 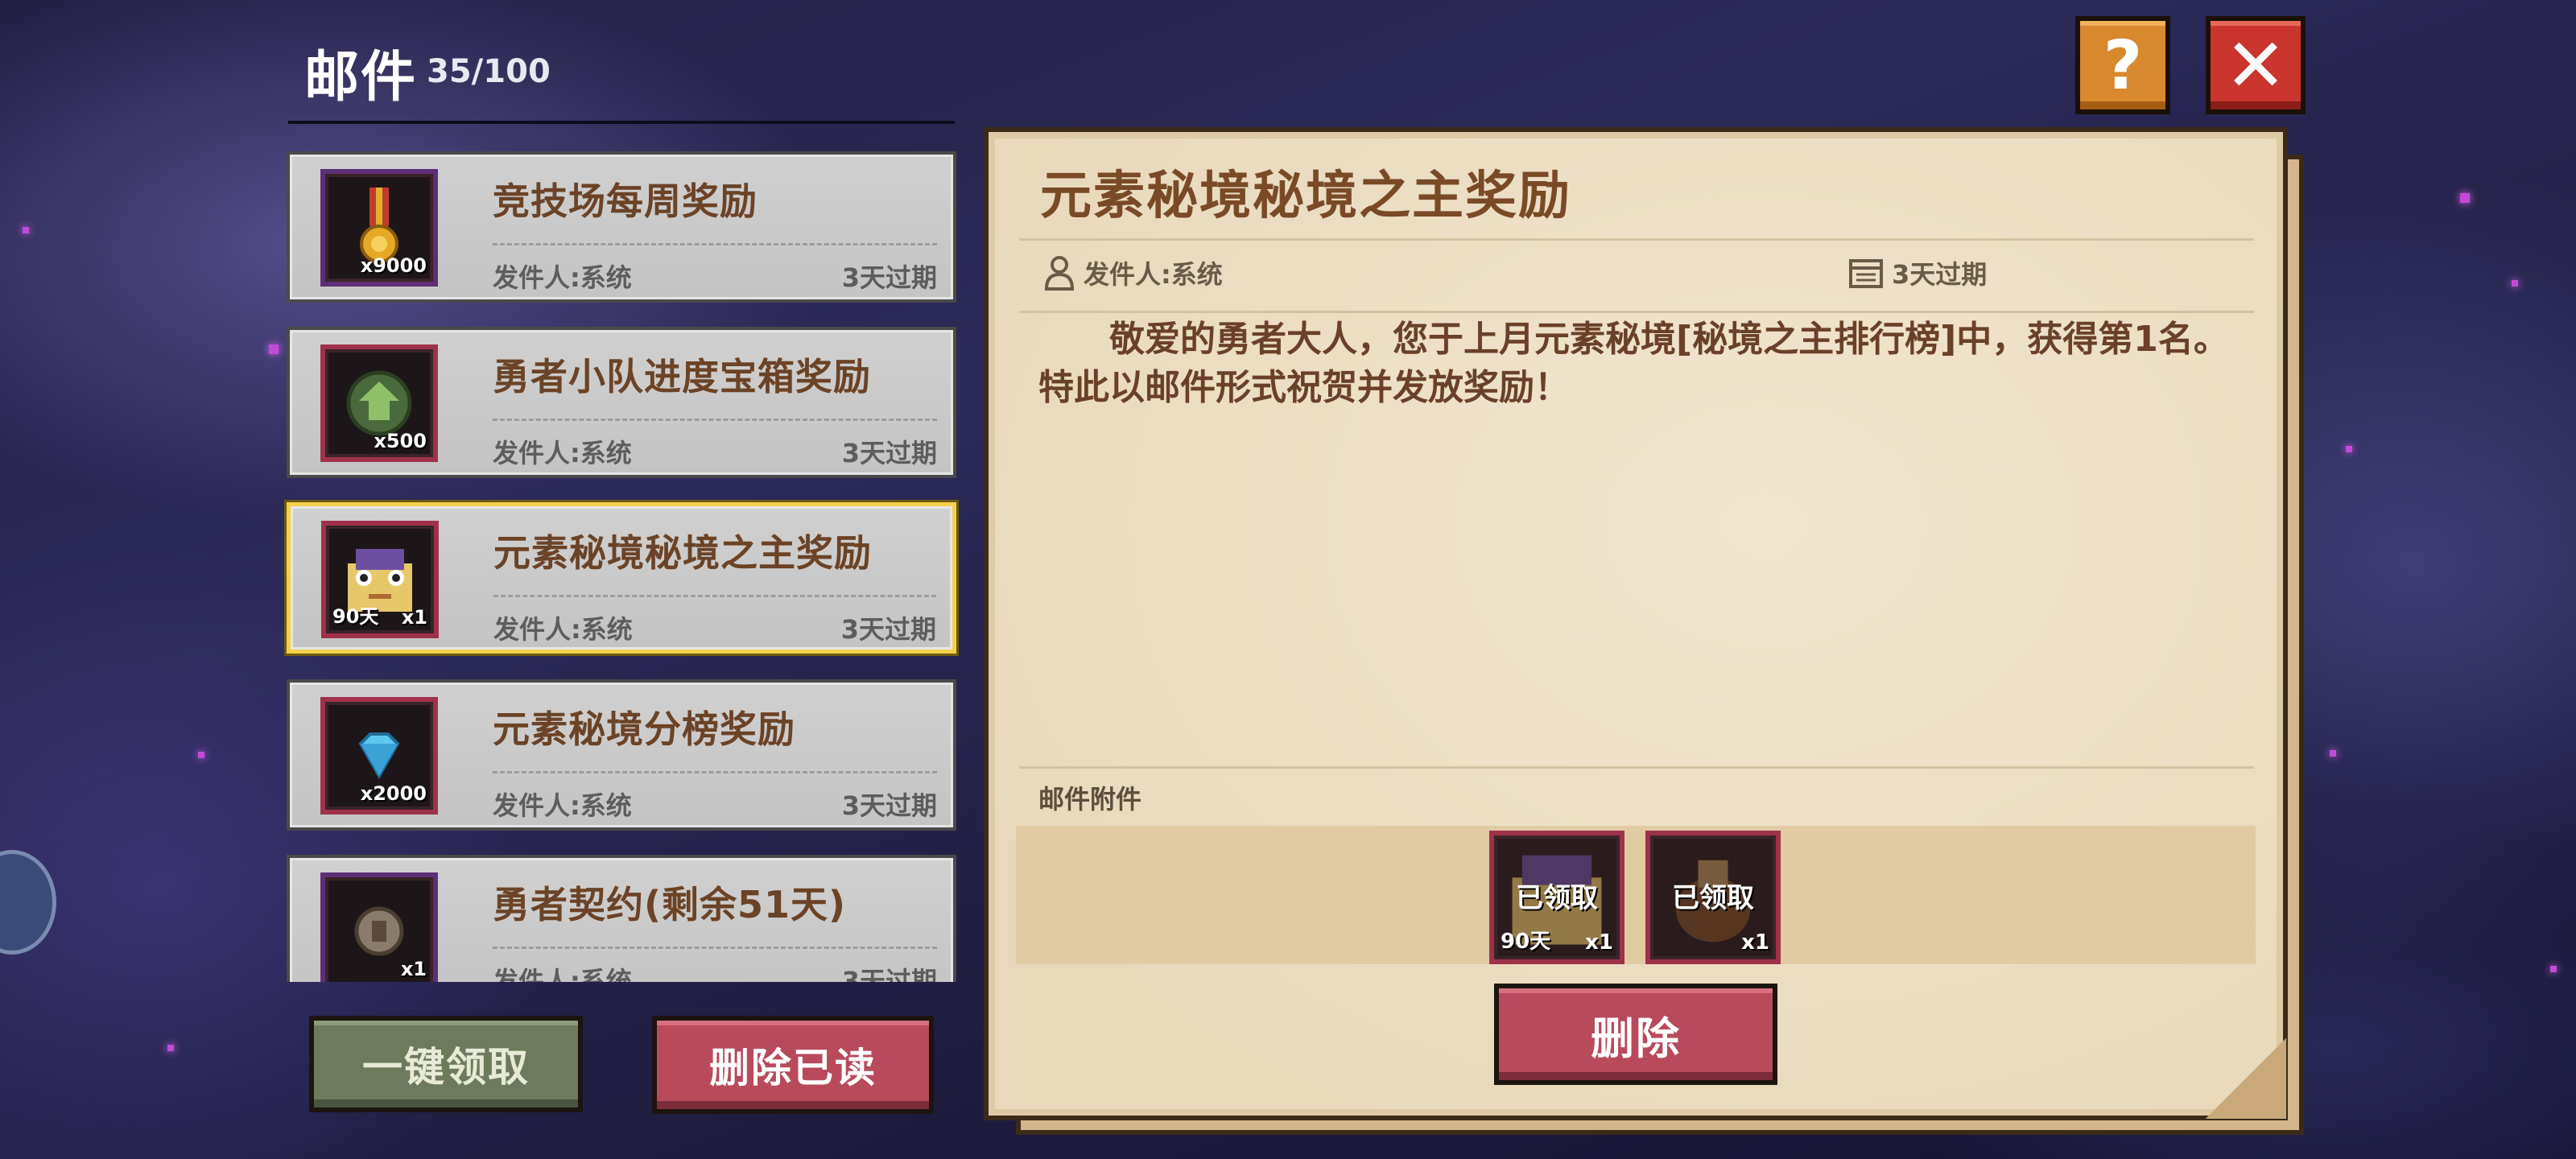 What do you see at coordinates (1305, 196) in the screenshot?
I see `detail-title: 元素秘境秘境之主奖励` at bounding box center [1305, 196].